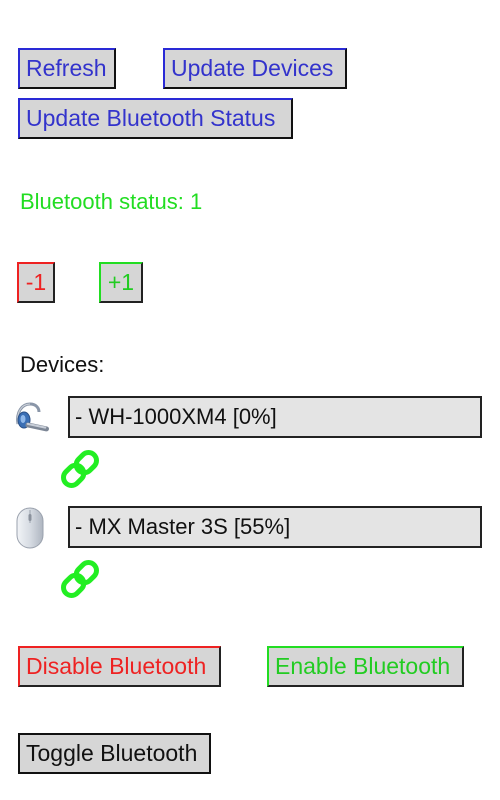 The image size is (500, 800). I want to click on disable-bluetooth-button: Disable Bluetooth, so click(119, 666).